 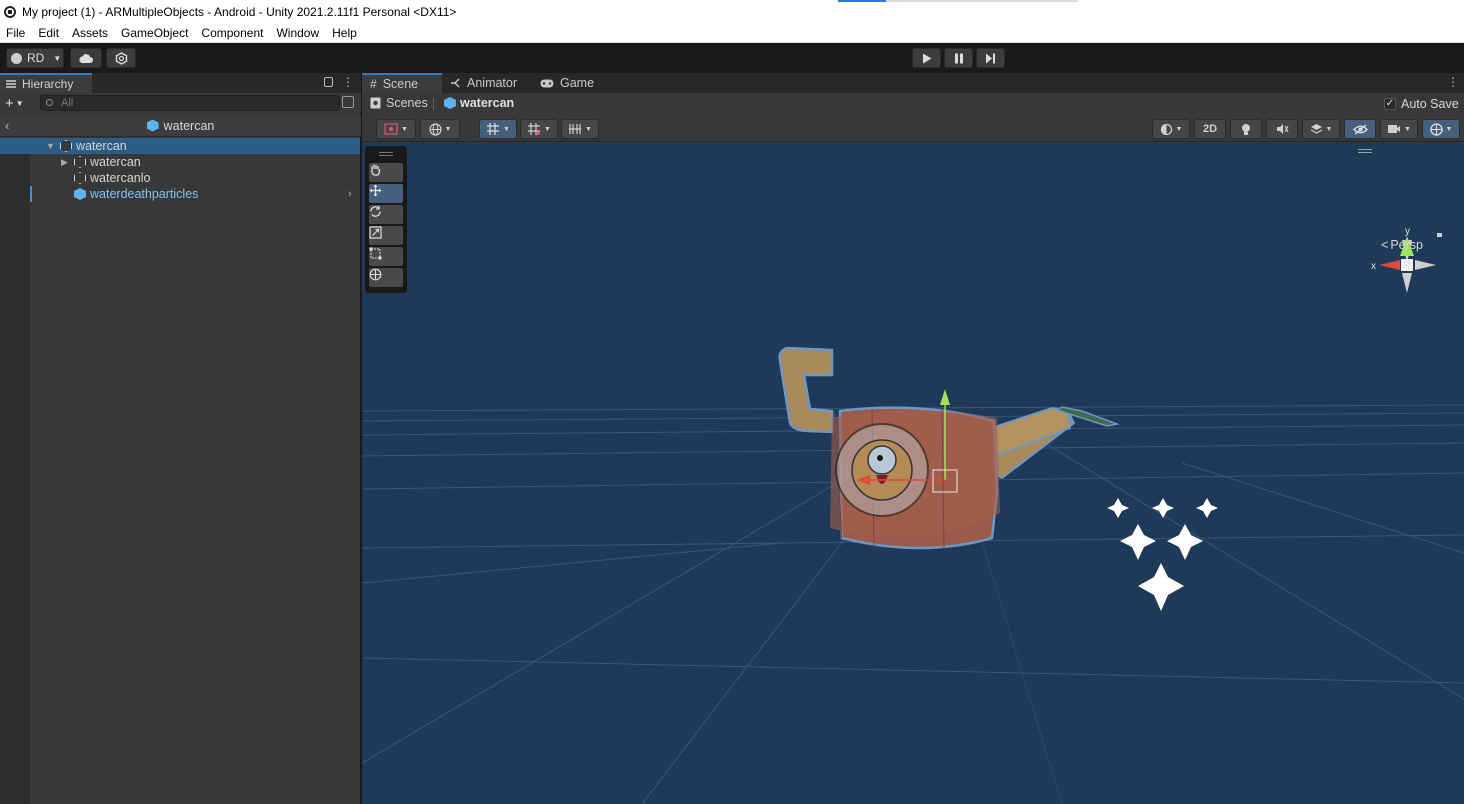 I want to click on particle-gizmos, so click(x=1162, y=554).